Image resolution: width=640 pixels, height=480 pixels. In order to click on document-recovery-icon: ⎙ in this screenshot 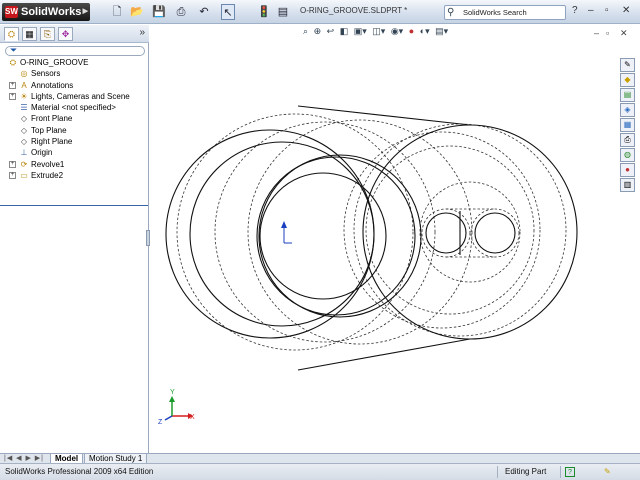, I will do `click(627, 140)`.